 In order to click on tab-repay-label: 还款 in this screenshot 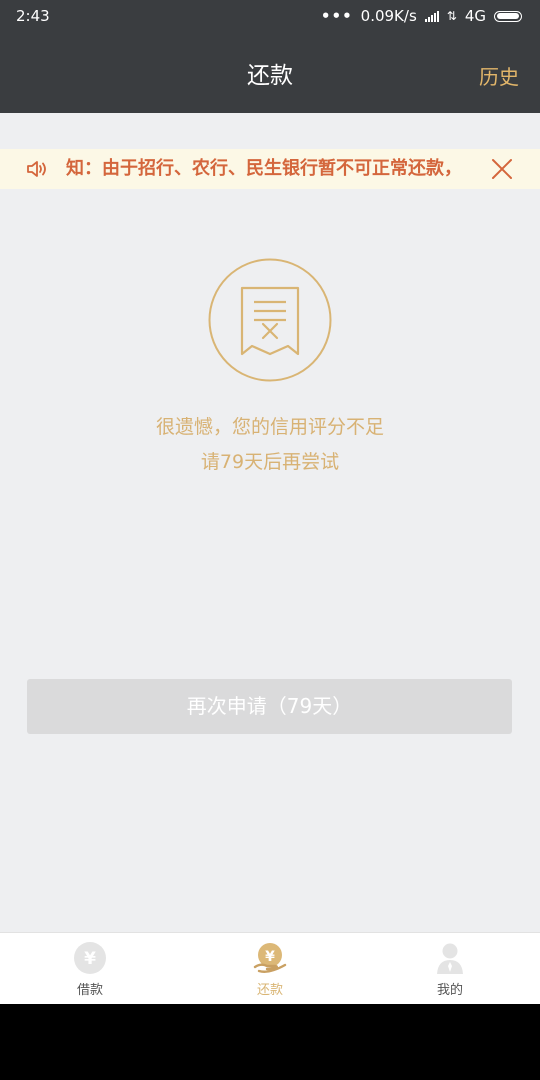, I will do `click(269, 990)`.